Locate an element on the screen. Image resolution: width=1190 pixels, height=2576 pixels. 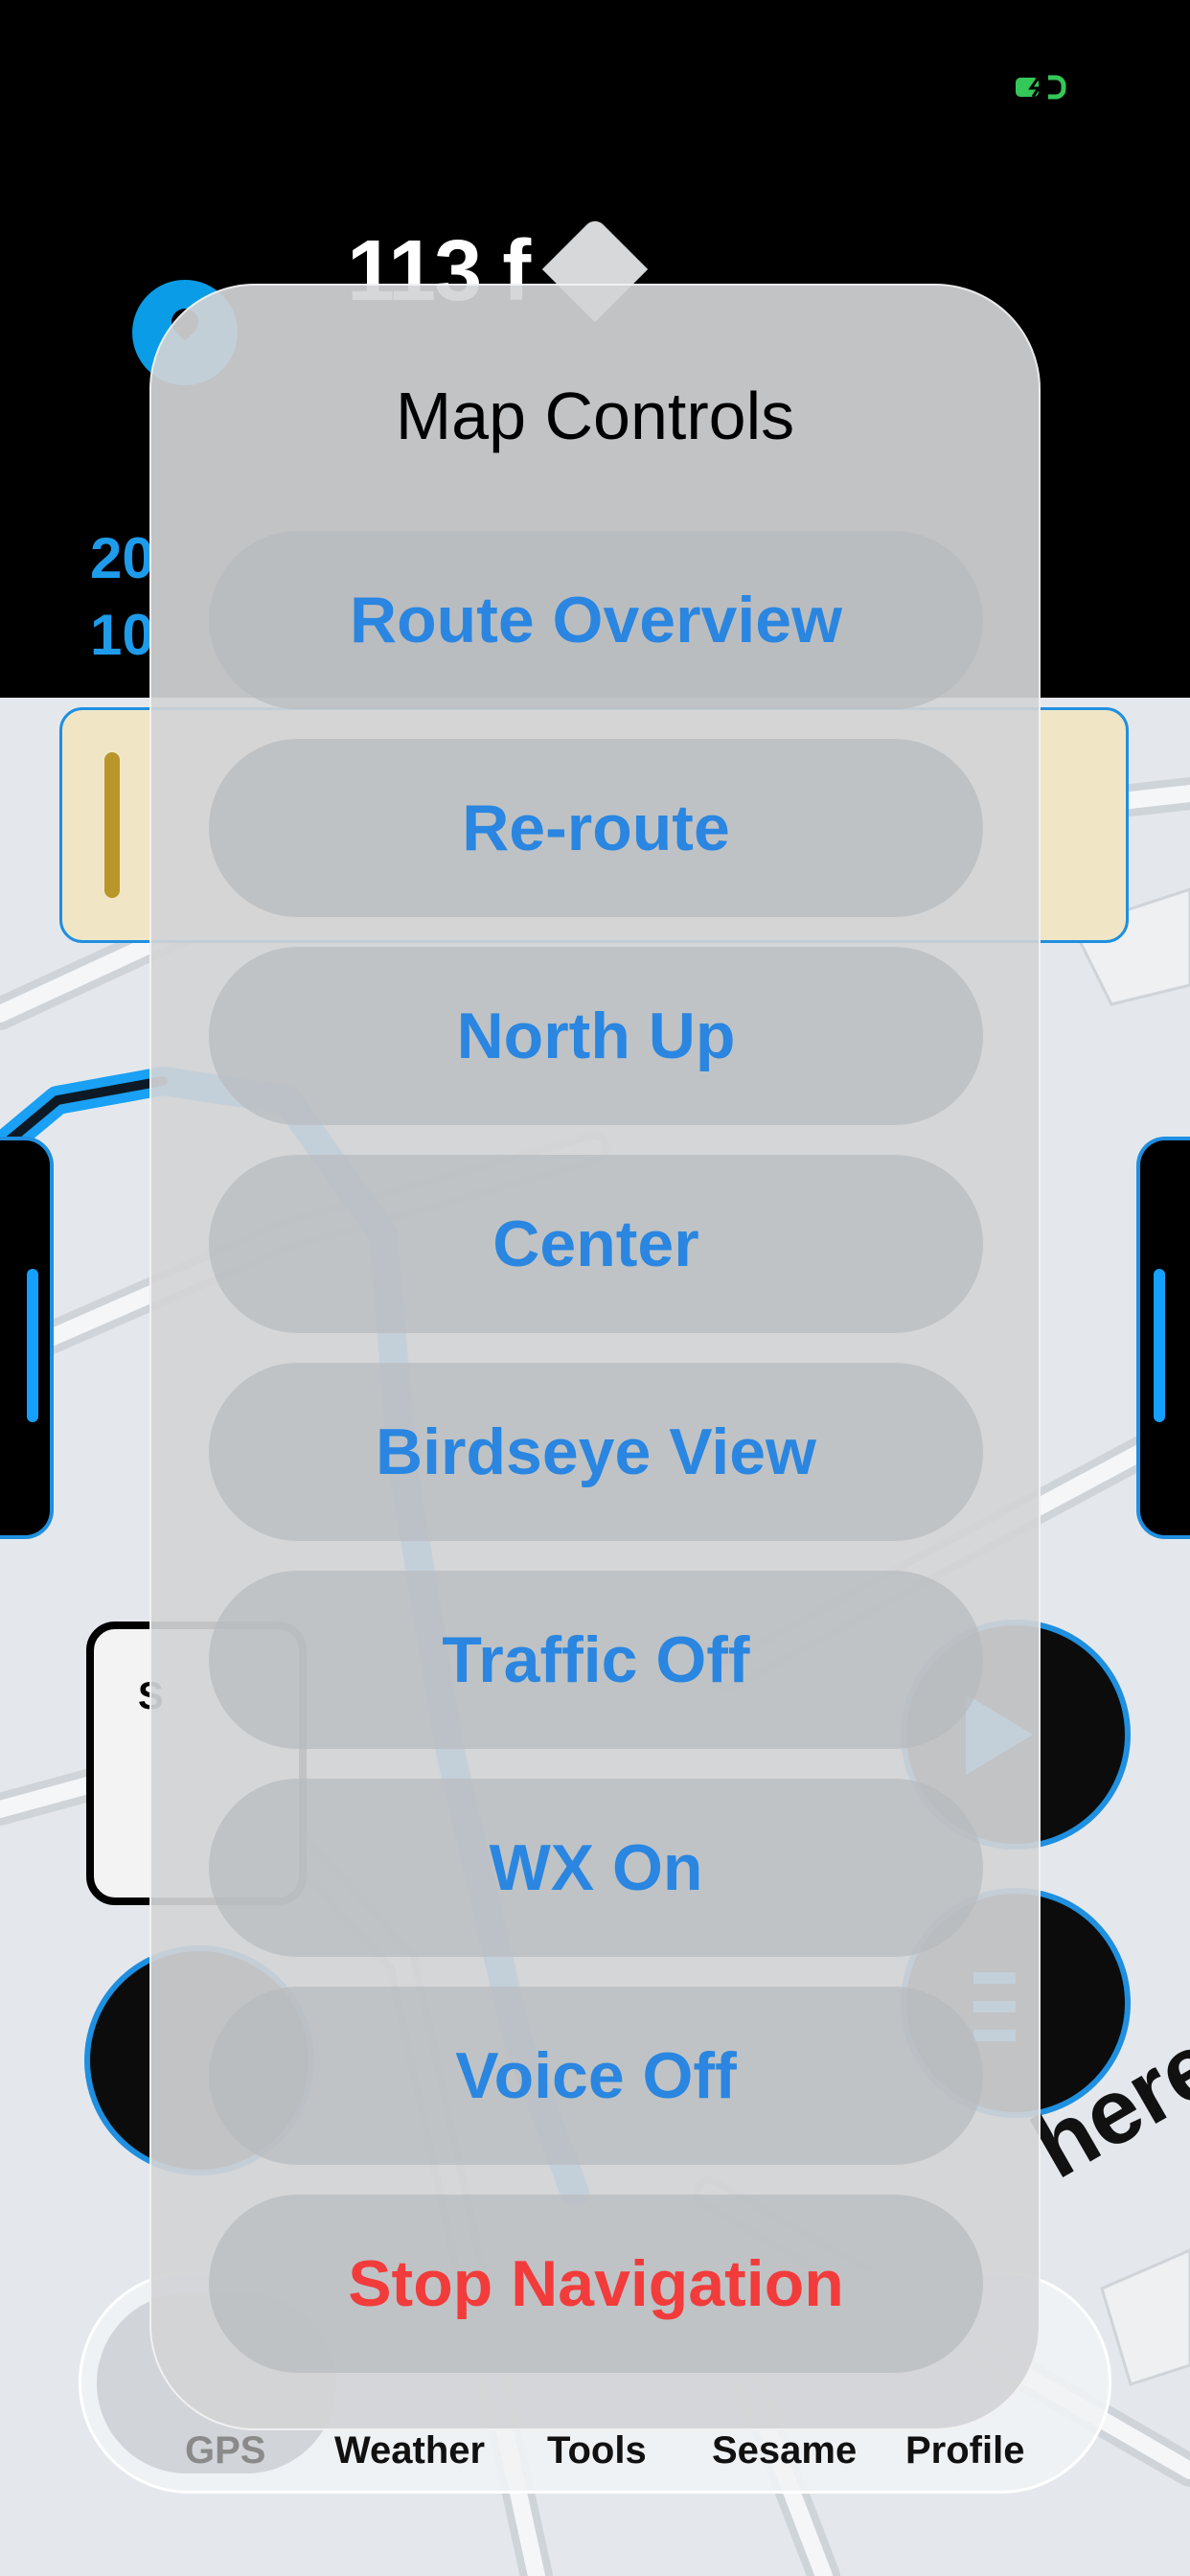
left-panel-handle is located at coordinates (27, 1338).